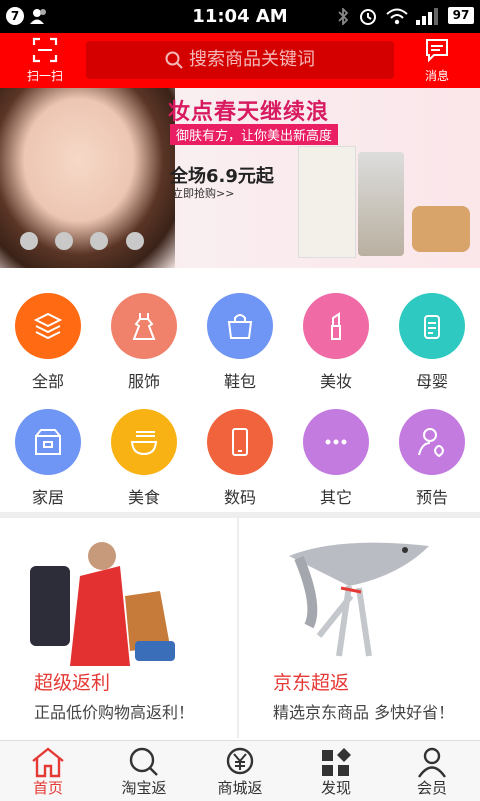  I want to click on lipstick-icon, so click(336, 326).